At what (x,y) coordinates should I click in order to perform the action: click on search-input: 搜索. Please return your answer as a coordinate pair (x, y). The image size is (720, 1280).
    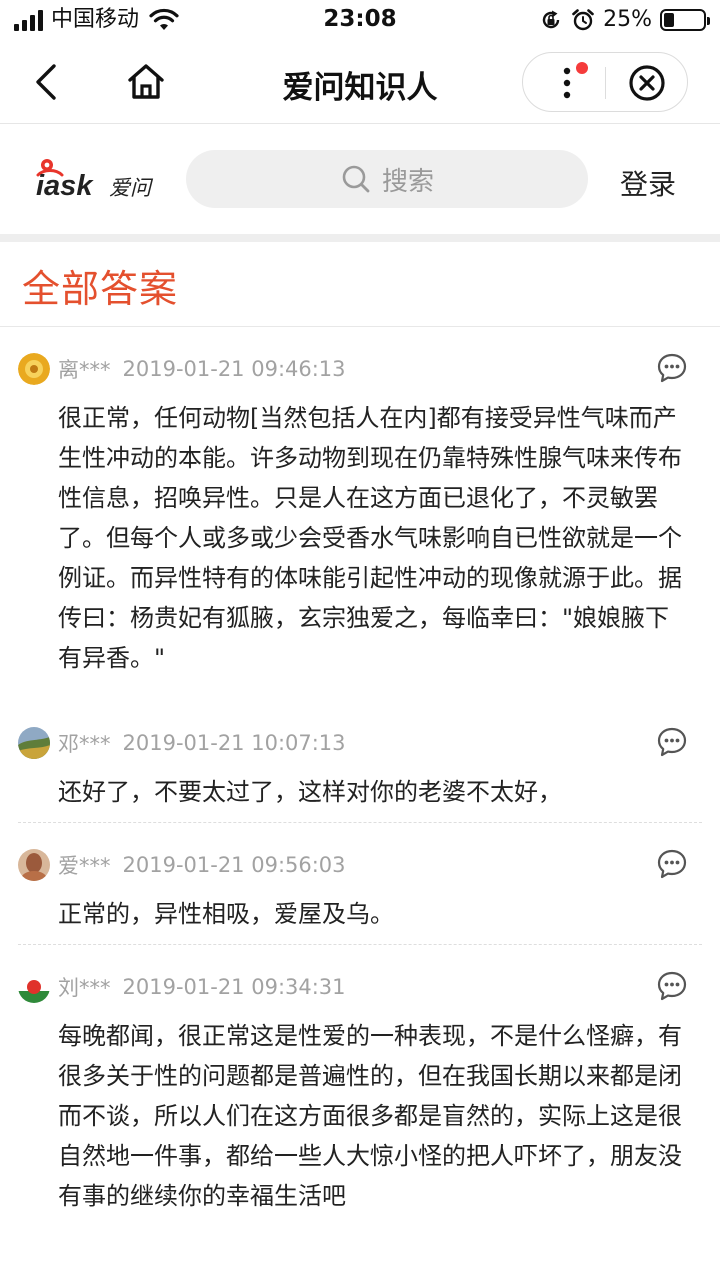
    Looking at the image, I should click on (387, 179).